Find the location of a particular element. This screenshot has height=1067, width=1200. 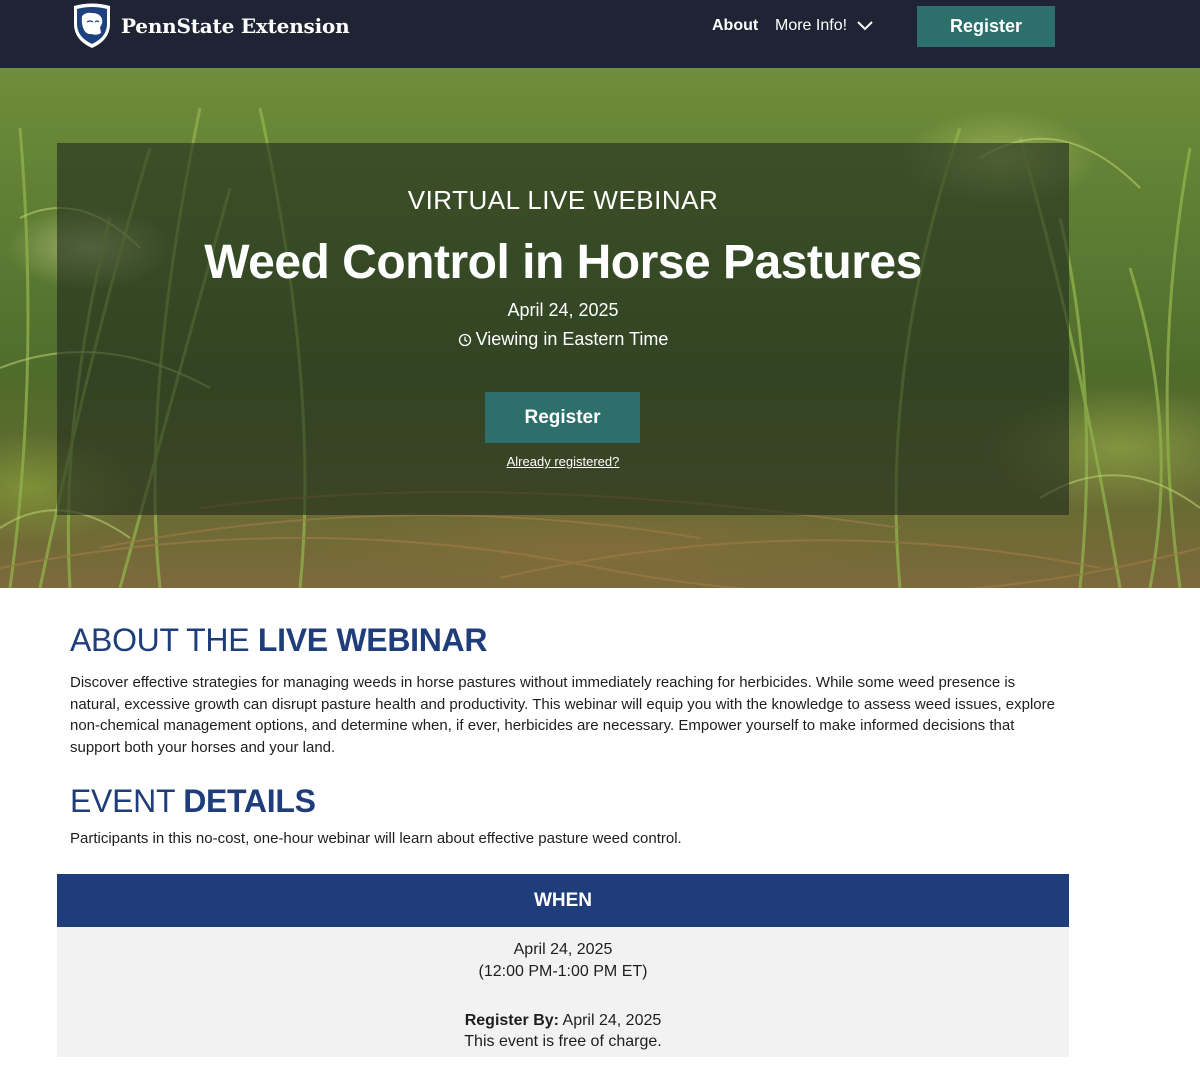

chevron-down-icon is located at coordinates (865, 26).